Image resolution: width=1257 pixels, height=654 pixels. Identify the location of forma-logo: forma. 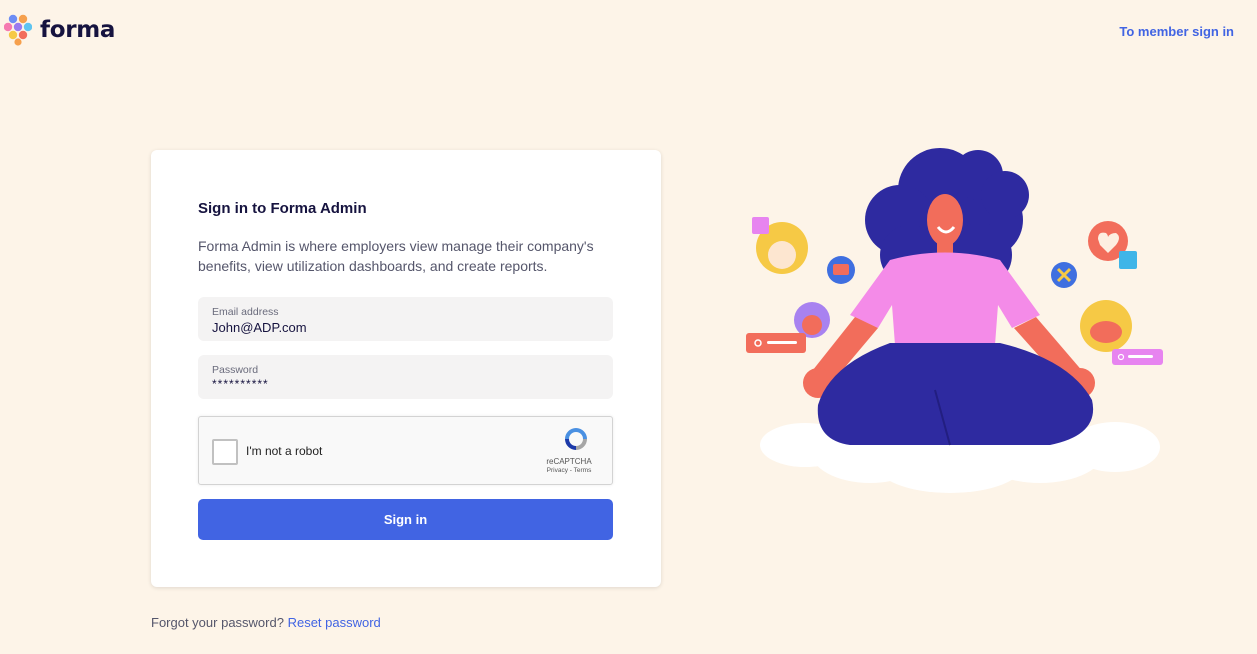
(59, 30).